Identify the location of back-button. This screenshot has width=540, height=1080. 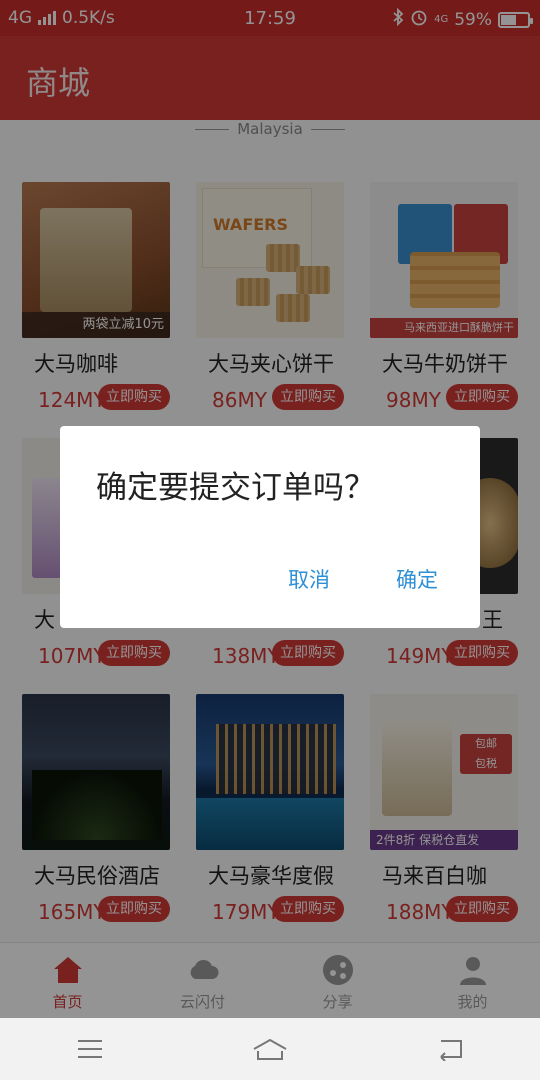
(450, 1049).